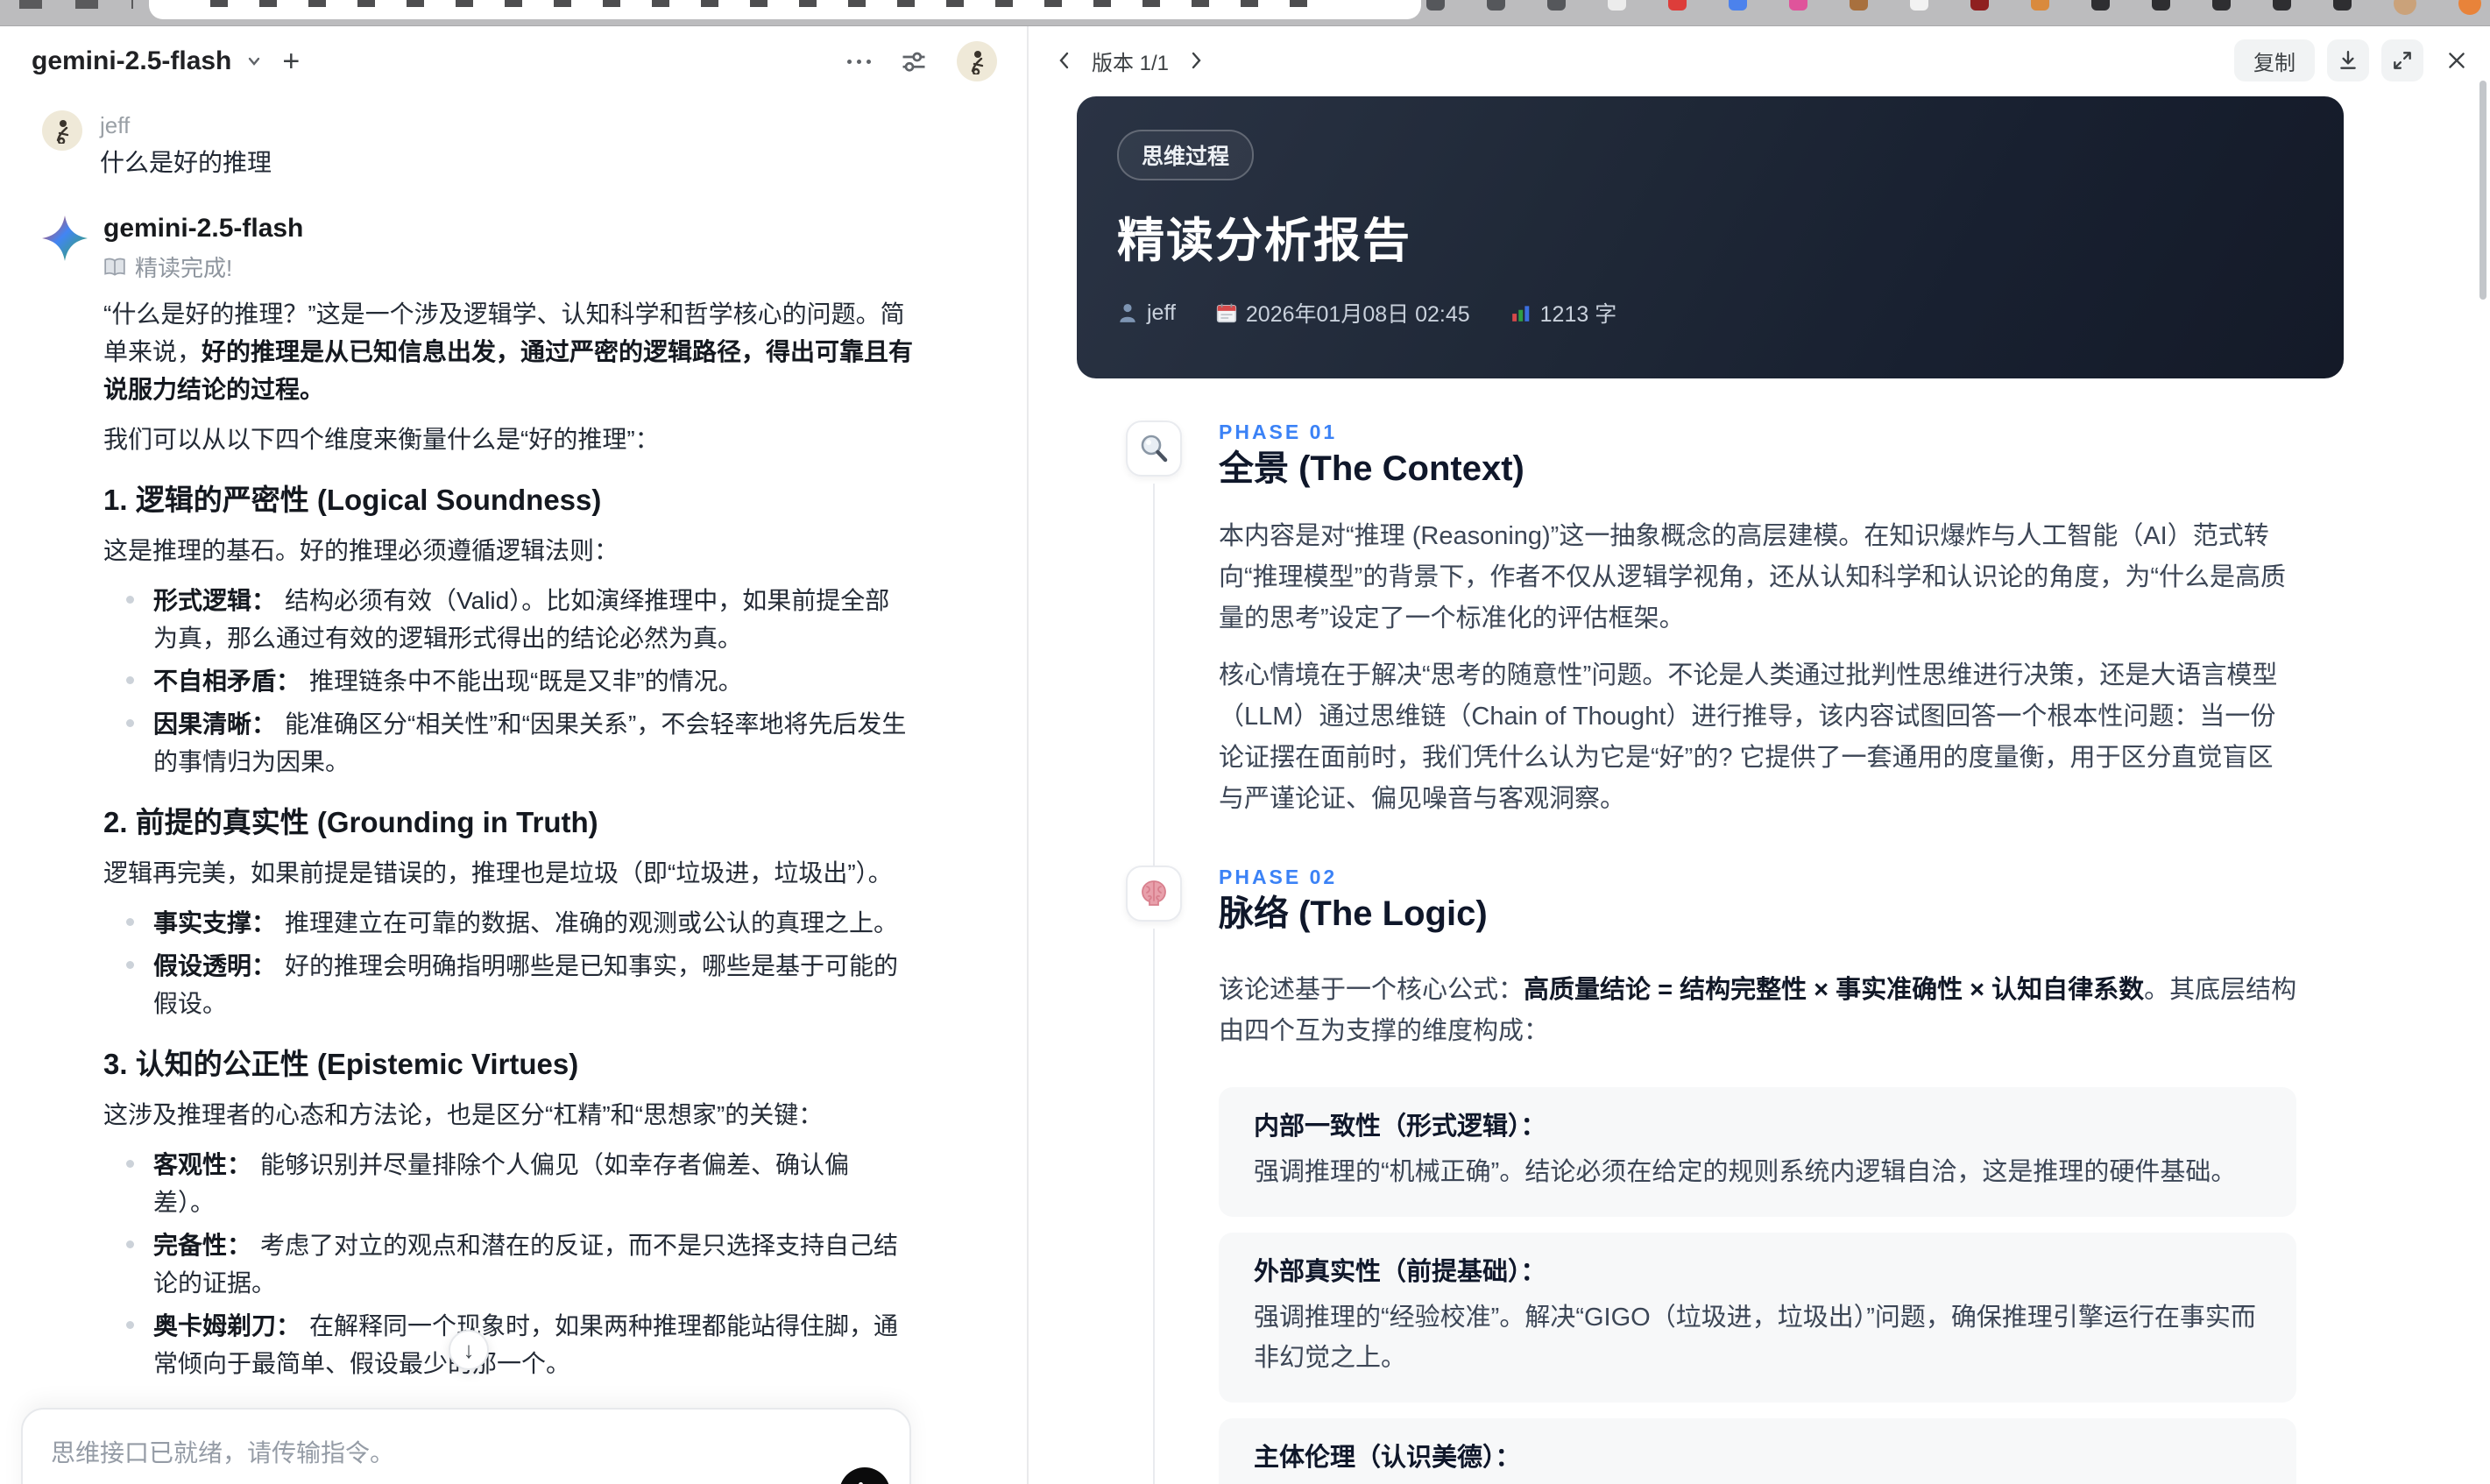  Describe the element at coordinates (1064, 61) in the screenshot. I see `version-prev-button` at that location.